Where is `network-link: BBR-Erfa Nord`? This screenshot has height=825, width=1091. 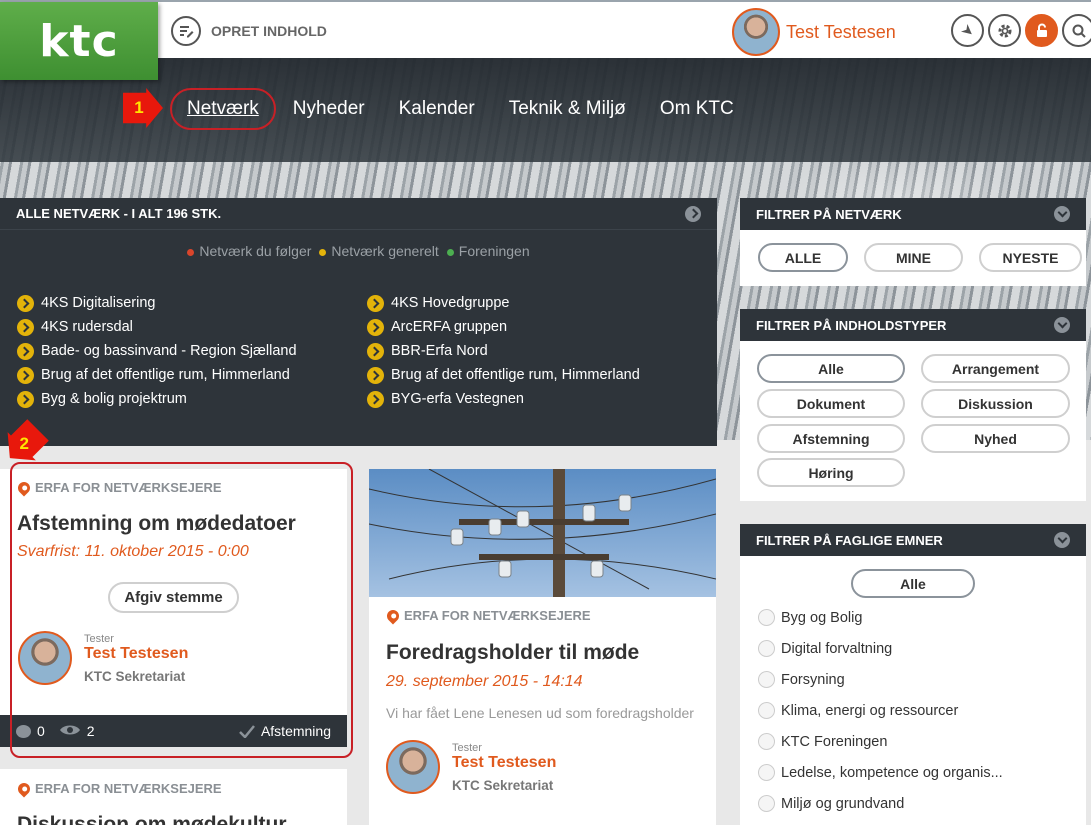 network-link: BBR-Erfa Nord is located at coordinates (542, 351).